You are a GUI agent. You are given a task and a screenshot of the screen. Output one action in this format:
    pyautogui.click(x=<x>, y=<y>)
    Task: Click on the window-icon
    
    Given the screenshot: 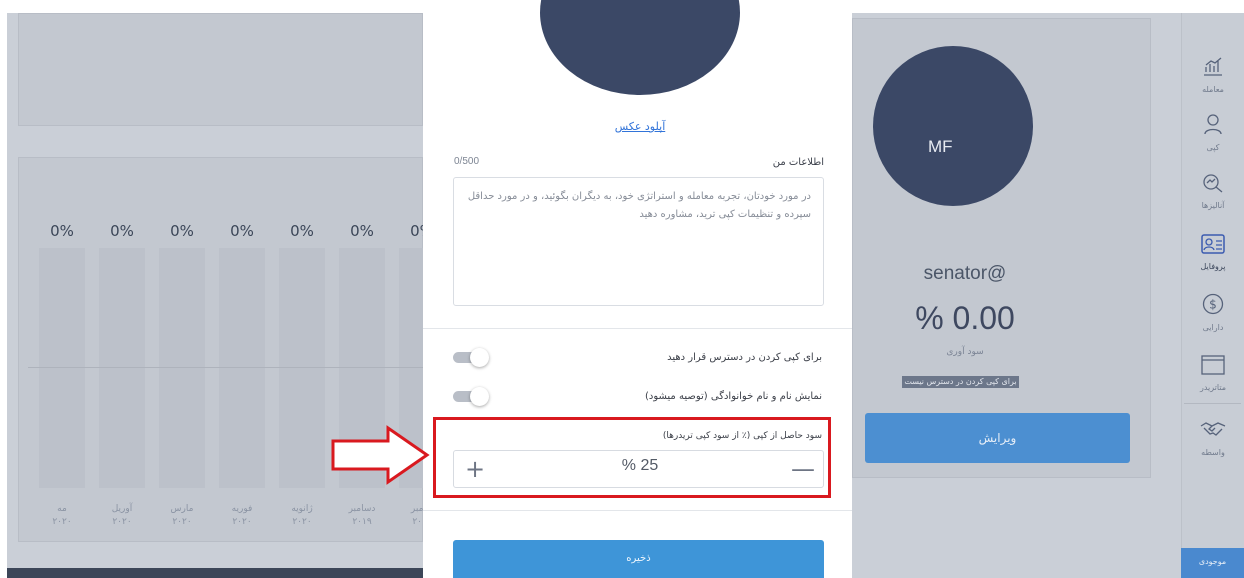 What is the action you would take?
    pyautogui.click(x=1213, y=367)
    